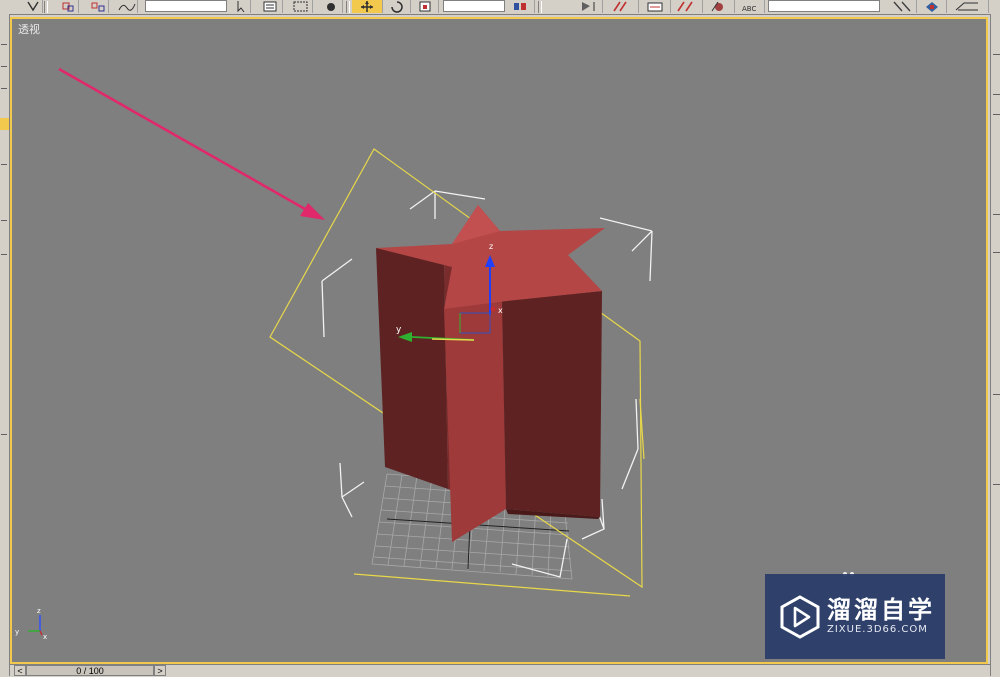 This screenshot has height=677, width=1000. What do you see at coordinates (500, 670) in the screenshot?
I see `time-slider: < 0 / 100 >` at bounding box center [500, 670].